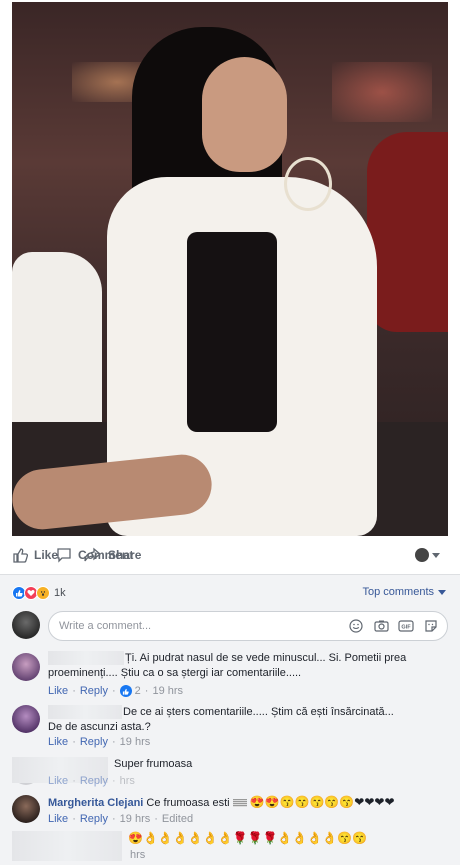  Describe the element at coordinates (153, 764) in the screenshot. I see `comment-text: Super frumoasa` at that location.